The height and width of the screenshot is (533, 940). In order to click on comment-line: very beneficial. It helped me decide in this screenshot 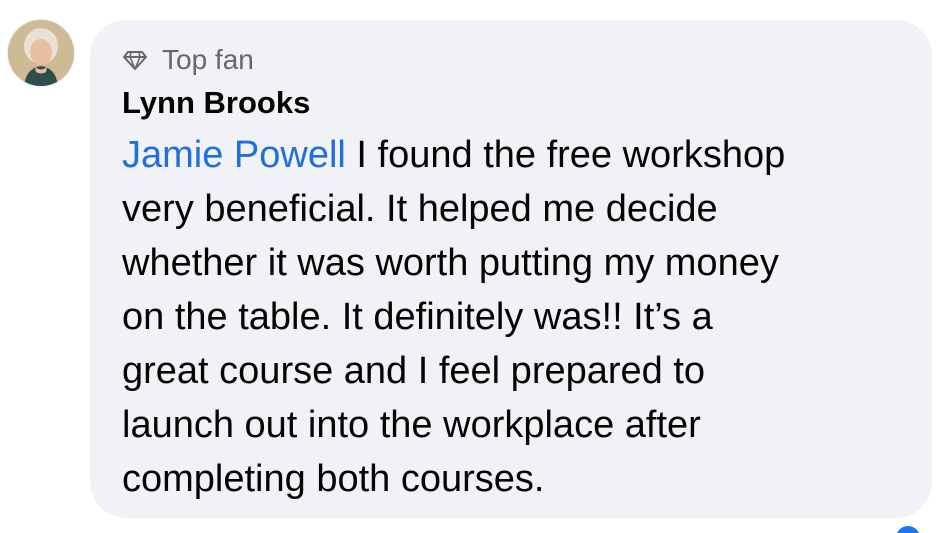, I will do `click(420, 209)`.